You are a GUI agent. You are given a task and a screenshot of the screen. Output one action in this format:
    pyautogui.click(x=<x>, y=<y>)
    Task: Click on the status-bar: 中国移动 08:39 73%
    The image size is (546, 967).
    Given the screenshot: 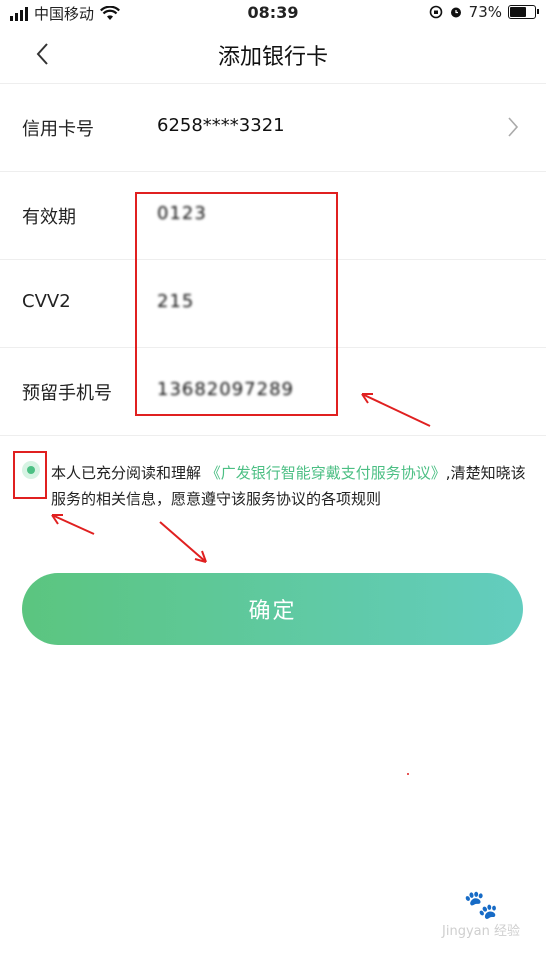 What is the action you would take?
    pyautogui.click(x=273, y=13)
    